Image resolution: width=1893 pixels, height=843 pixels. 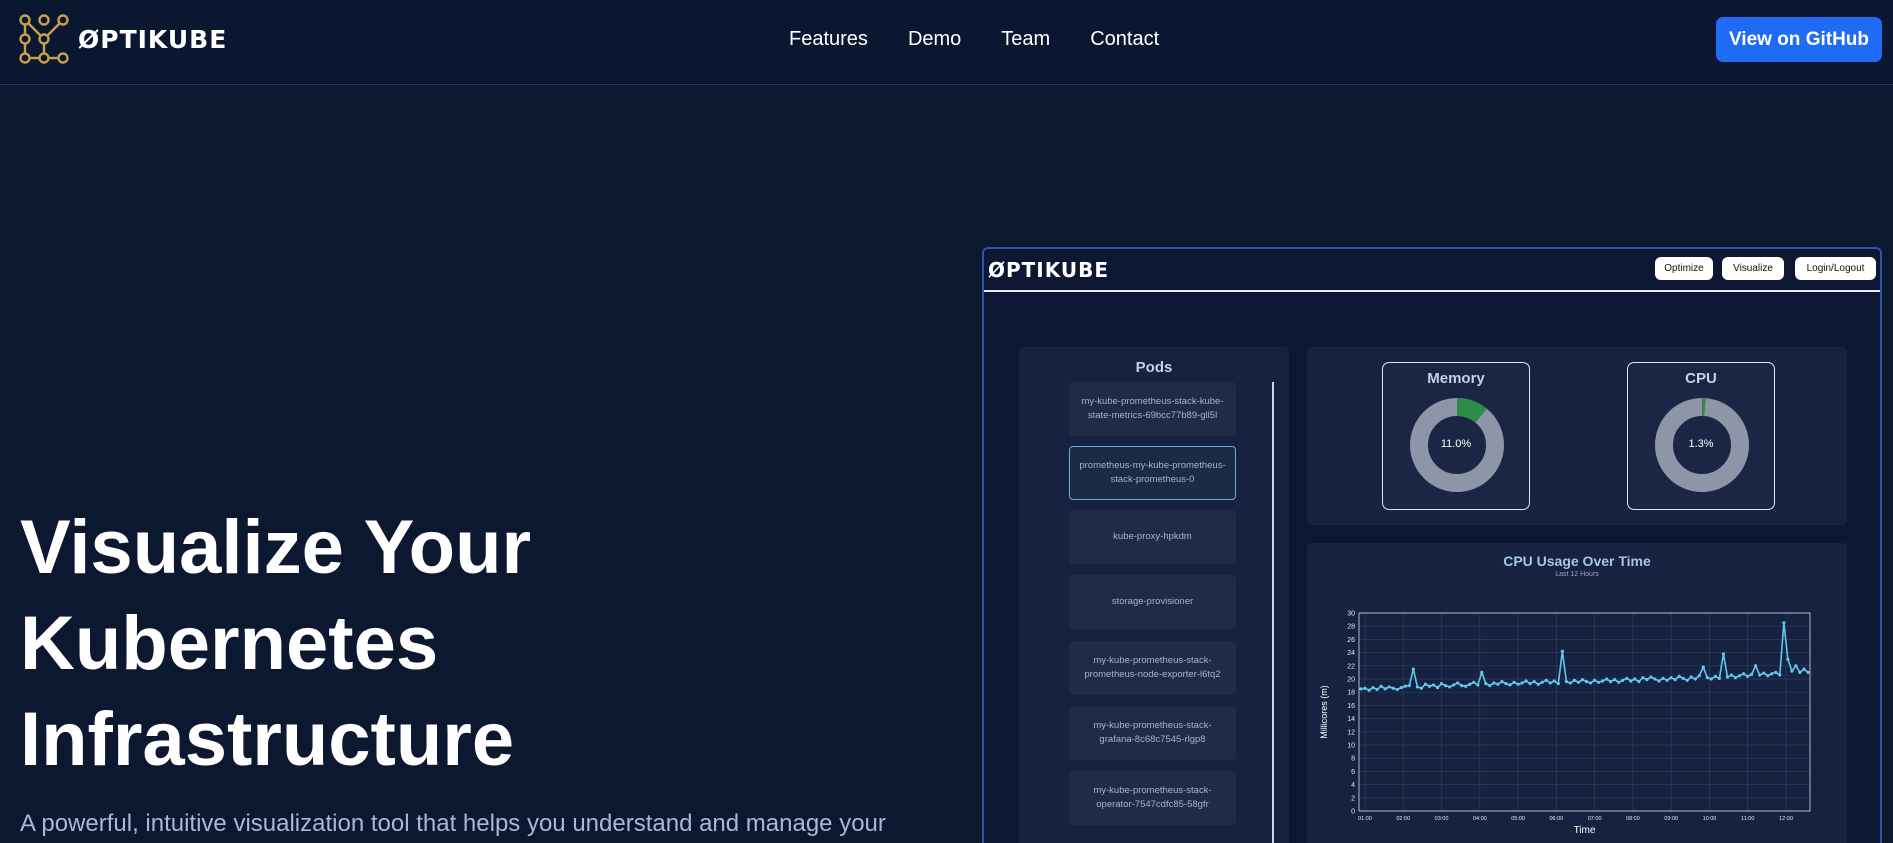 I want to click on gauge-value: 1.3%, so click(x=1701, y=444).